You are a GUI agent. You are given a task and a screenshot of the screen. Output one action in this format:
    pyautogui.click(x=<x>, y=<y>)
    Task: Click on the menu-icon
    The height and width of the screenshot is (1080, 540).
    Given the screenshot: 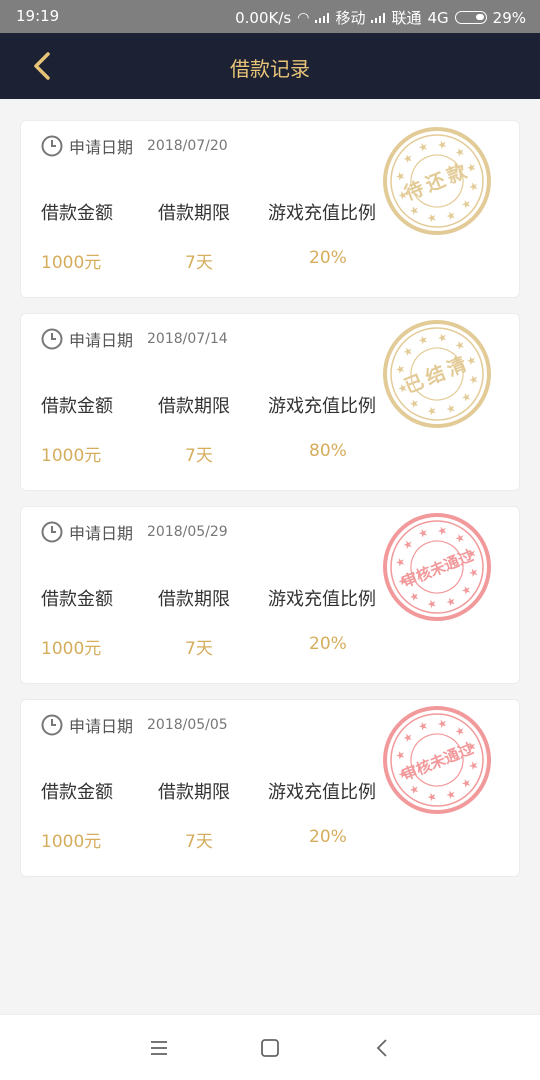 What is the action you would take?
    pyautogui.click(x=159, y=1048)
    